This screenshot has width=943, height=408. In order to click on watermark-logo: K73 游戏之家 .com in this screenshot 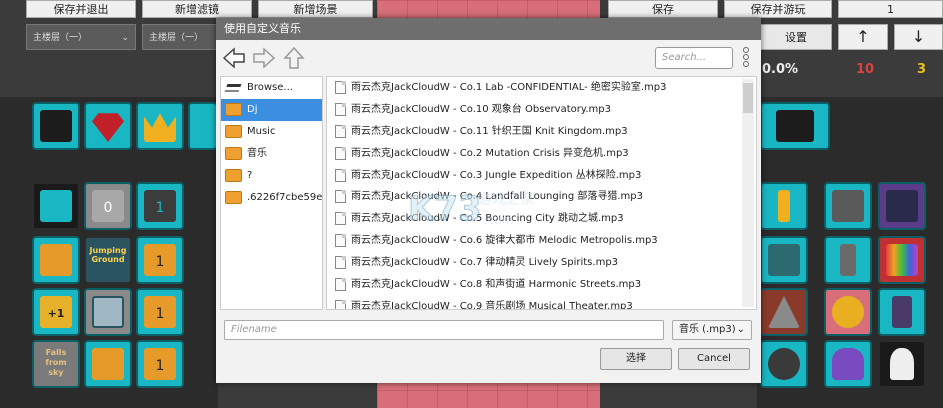, I will do `click(471, 209)`.